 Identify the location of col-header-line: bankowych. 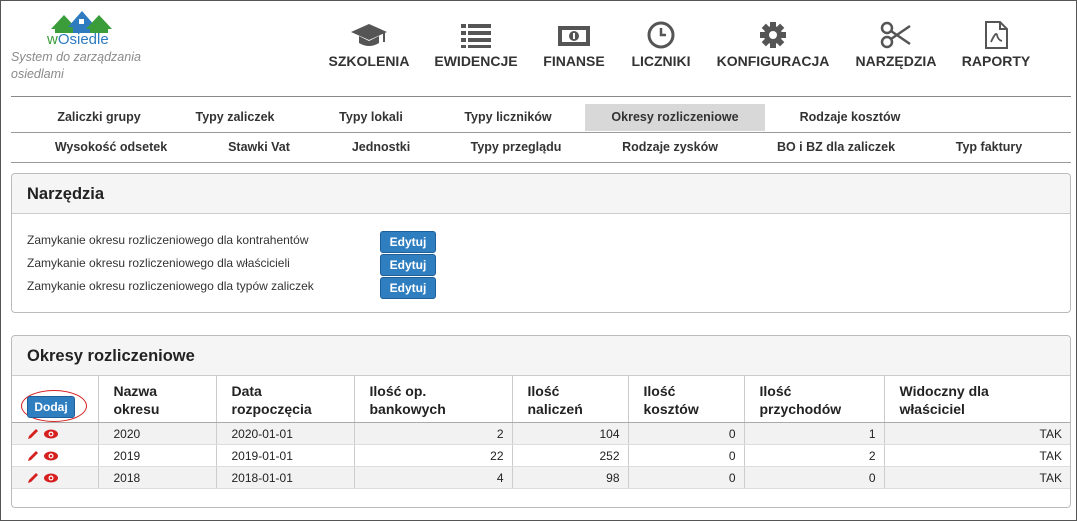
(407, 409).